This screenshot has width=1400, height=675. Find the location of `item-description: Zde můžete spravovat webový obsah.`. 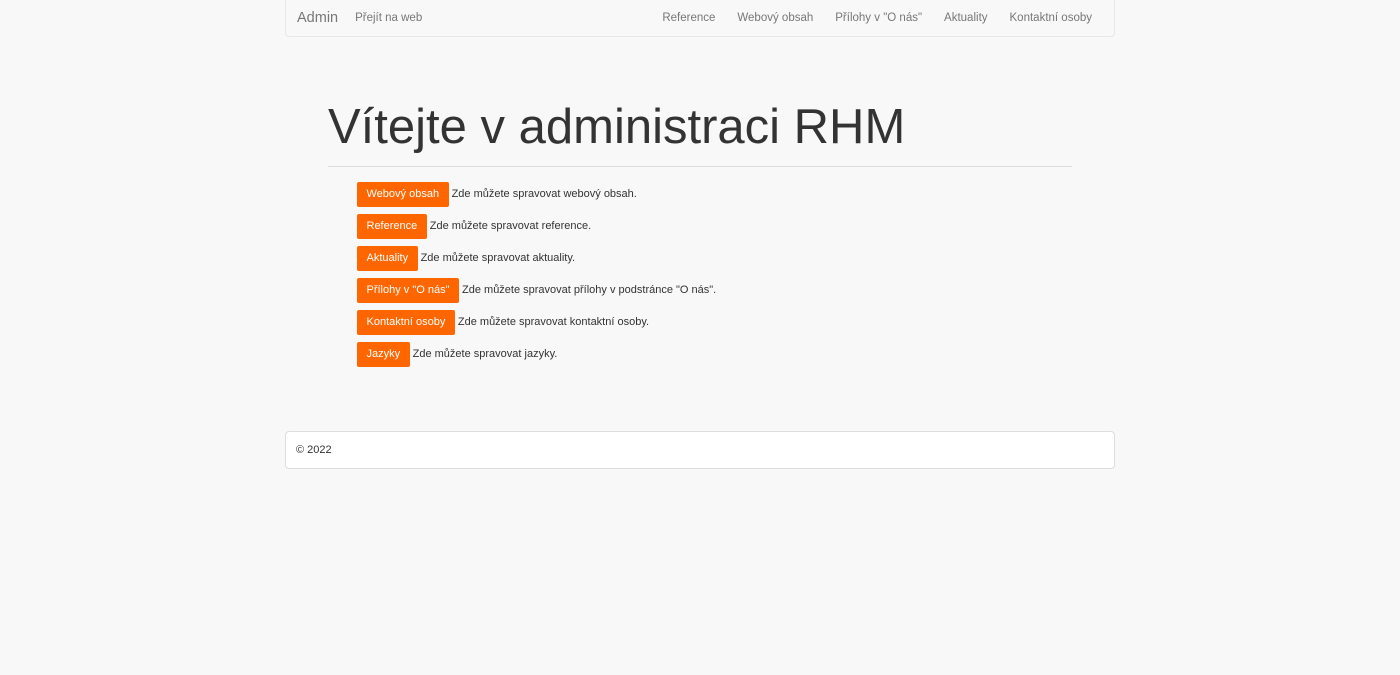

item-description: Zde můžete spravovat webový obsah. is located at coordinates (544, 193).